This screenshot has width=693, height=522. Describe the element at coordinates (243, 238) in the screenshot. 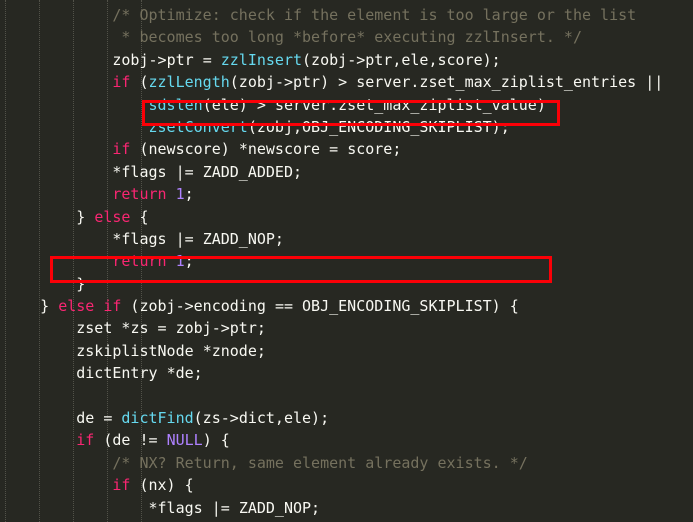

I see `code-token: ZADD_NOP;` at that location.